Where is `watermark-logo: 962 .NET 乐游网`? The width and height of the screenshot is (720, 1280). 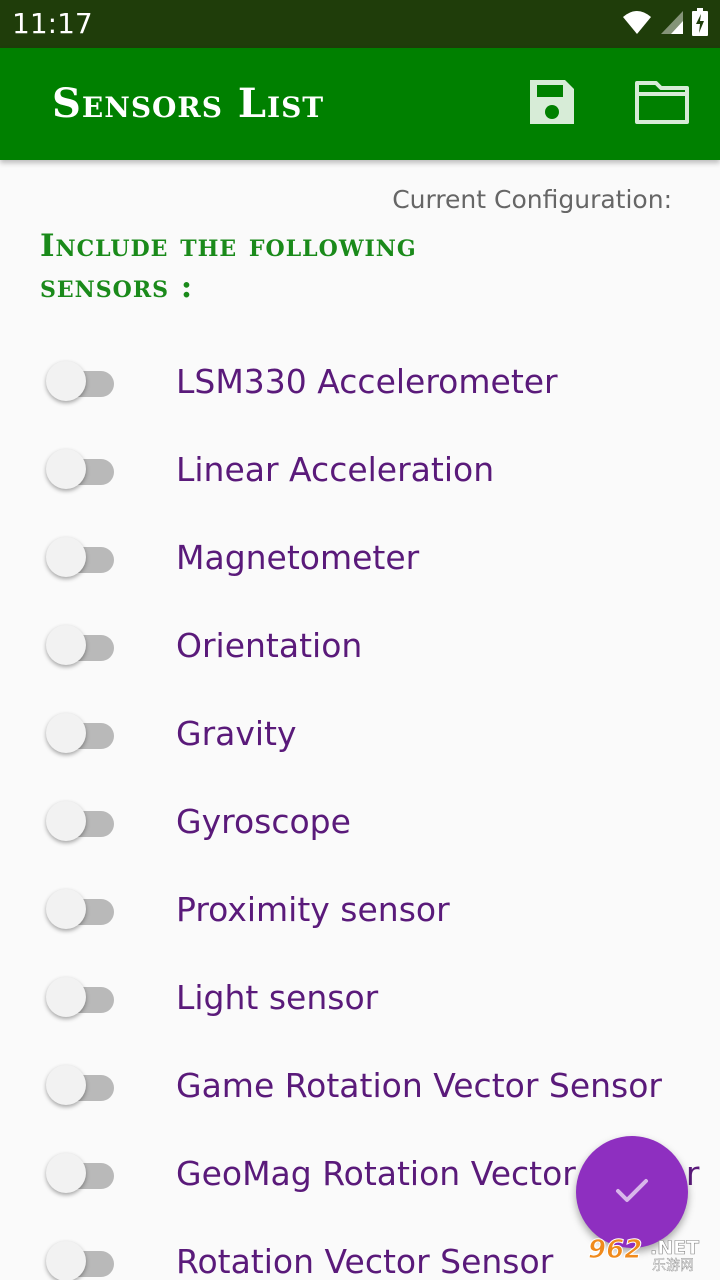 watermark-logo: 962 .NET 乐游网 is located at coordinates (650, 1253).